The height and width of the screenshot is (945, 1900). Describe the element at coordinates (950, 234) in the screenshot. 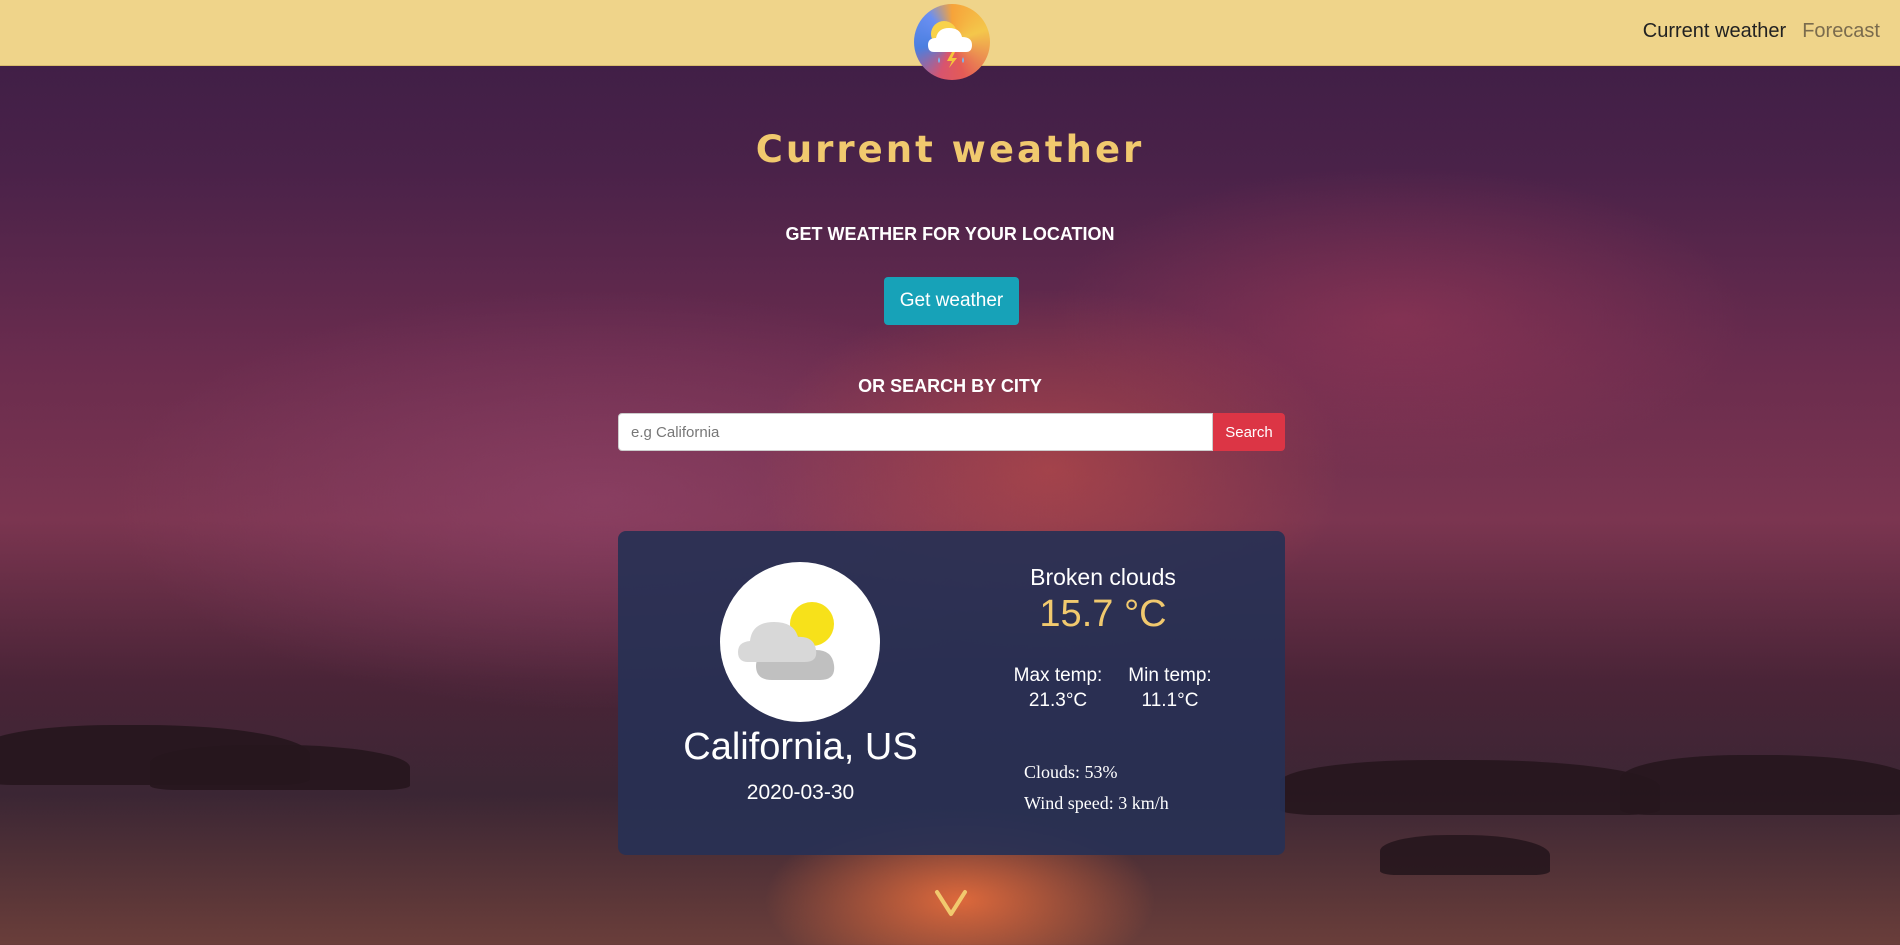

I see `location-heading: GET WEATHER FOR YOUR LOCATION` at that location.